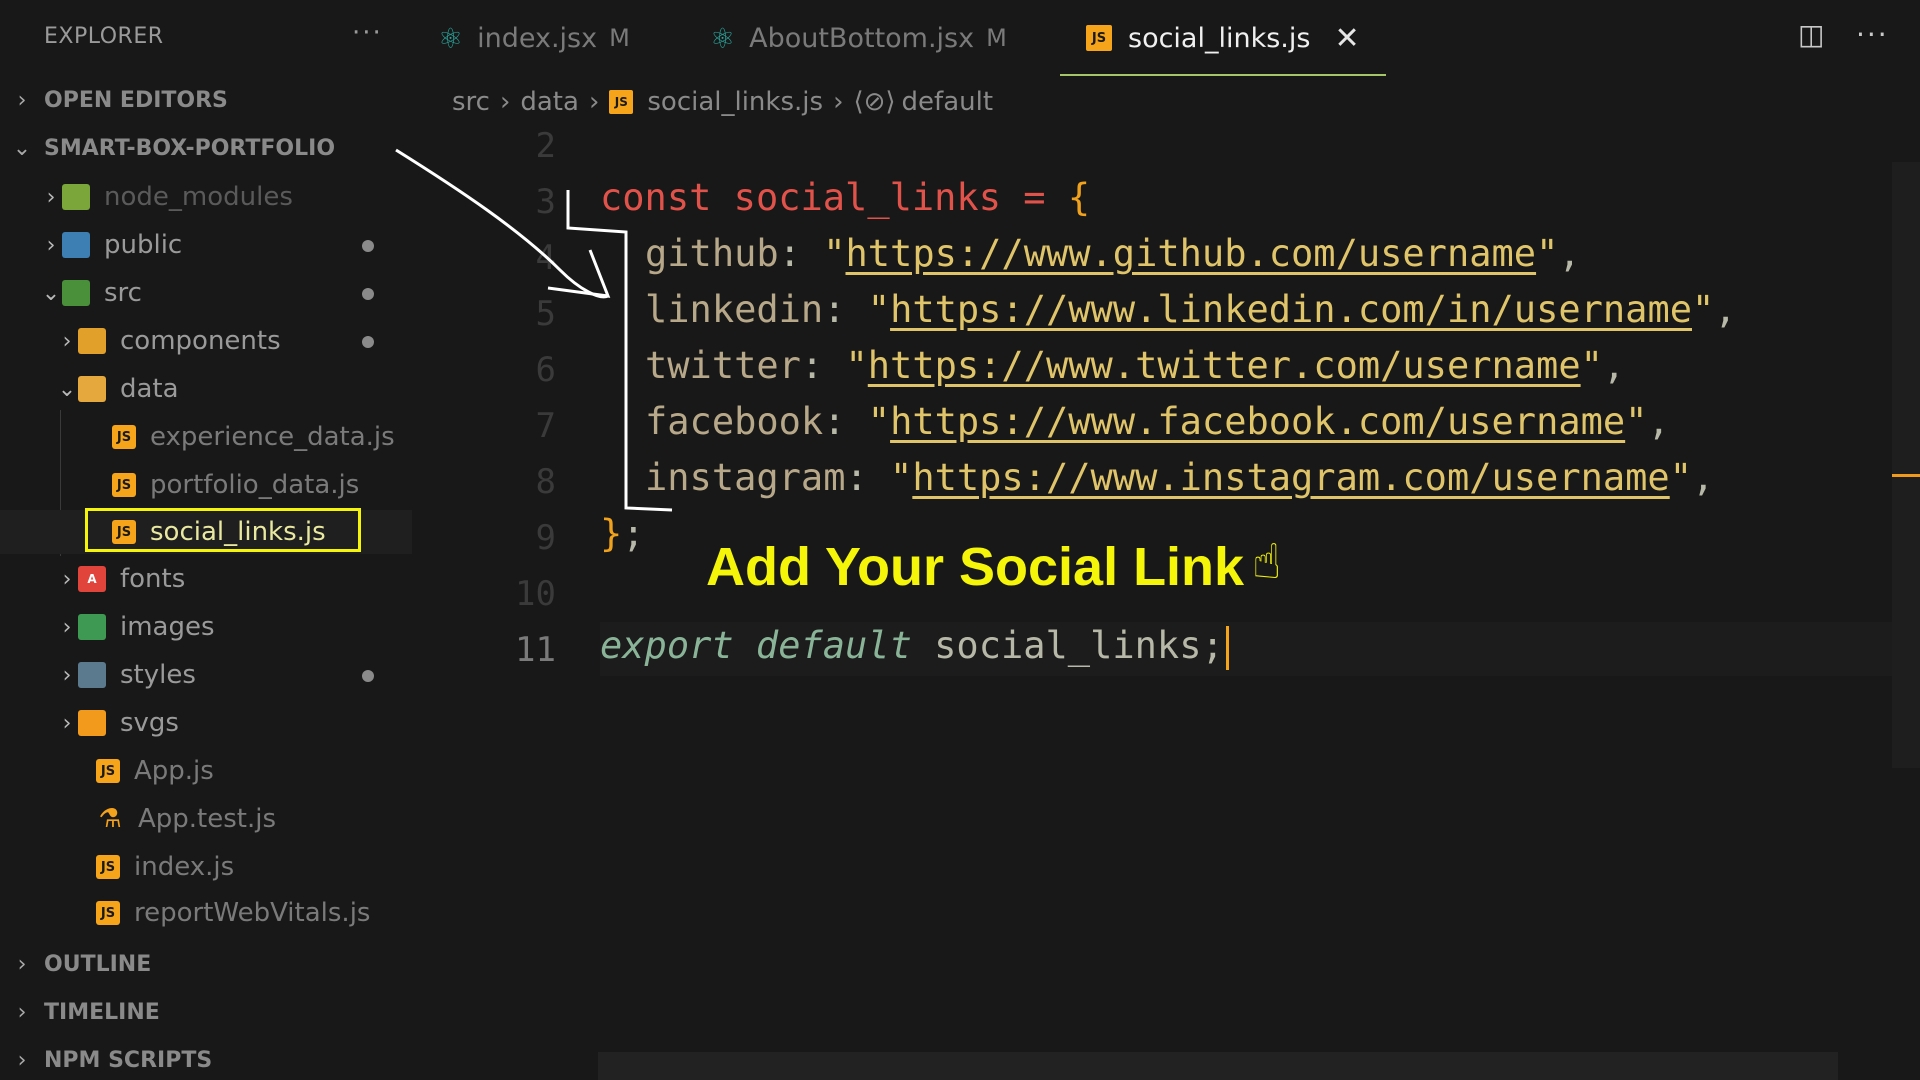 This screenshot has width=1920, height=1080. I want to click on tree-item-label: reportWebVitals.js, so click(252, 913).